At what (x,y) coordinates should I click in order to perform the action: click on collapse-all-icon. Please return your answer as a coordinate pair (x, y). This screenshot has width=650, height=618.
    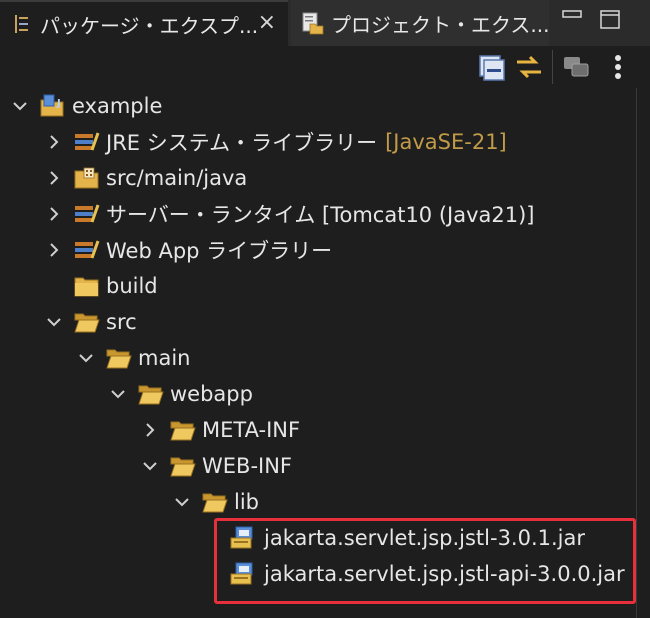
    Looking at the image, I should click on (491, 67).